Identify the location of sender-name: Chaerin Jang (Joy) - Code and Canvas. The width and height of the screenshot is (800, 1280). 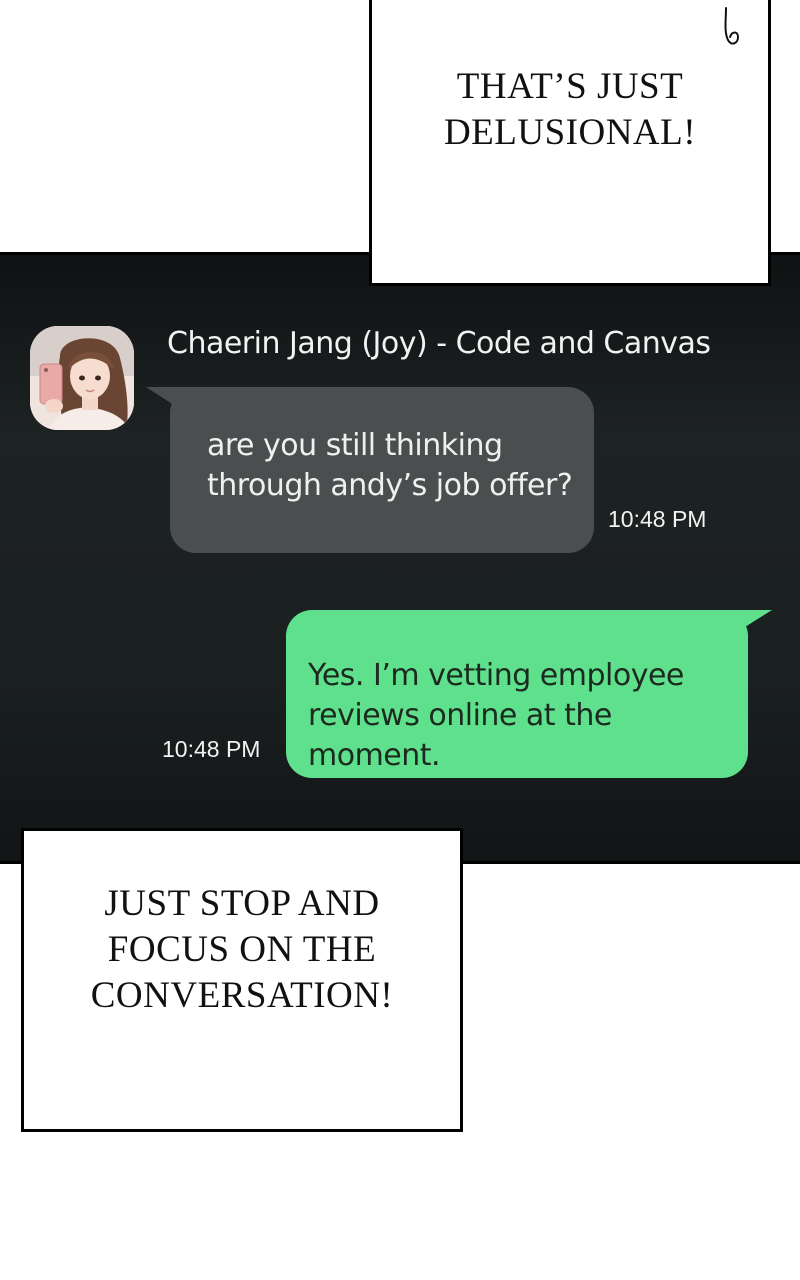
(439, 343).